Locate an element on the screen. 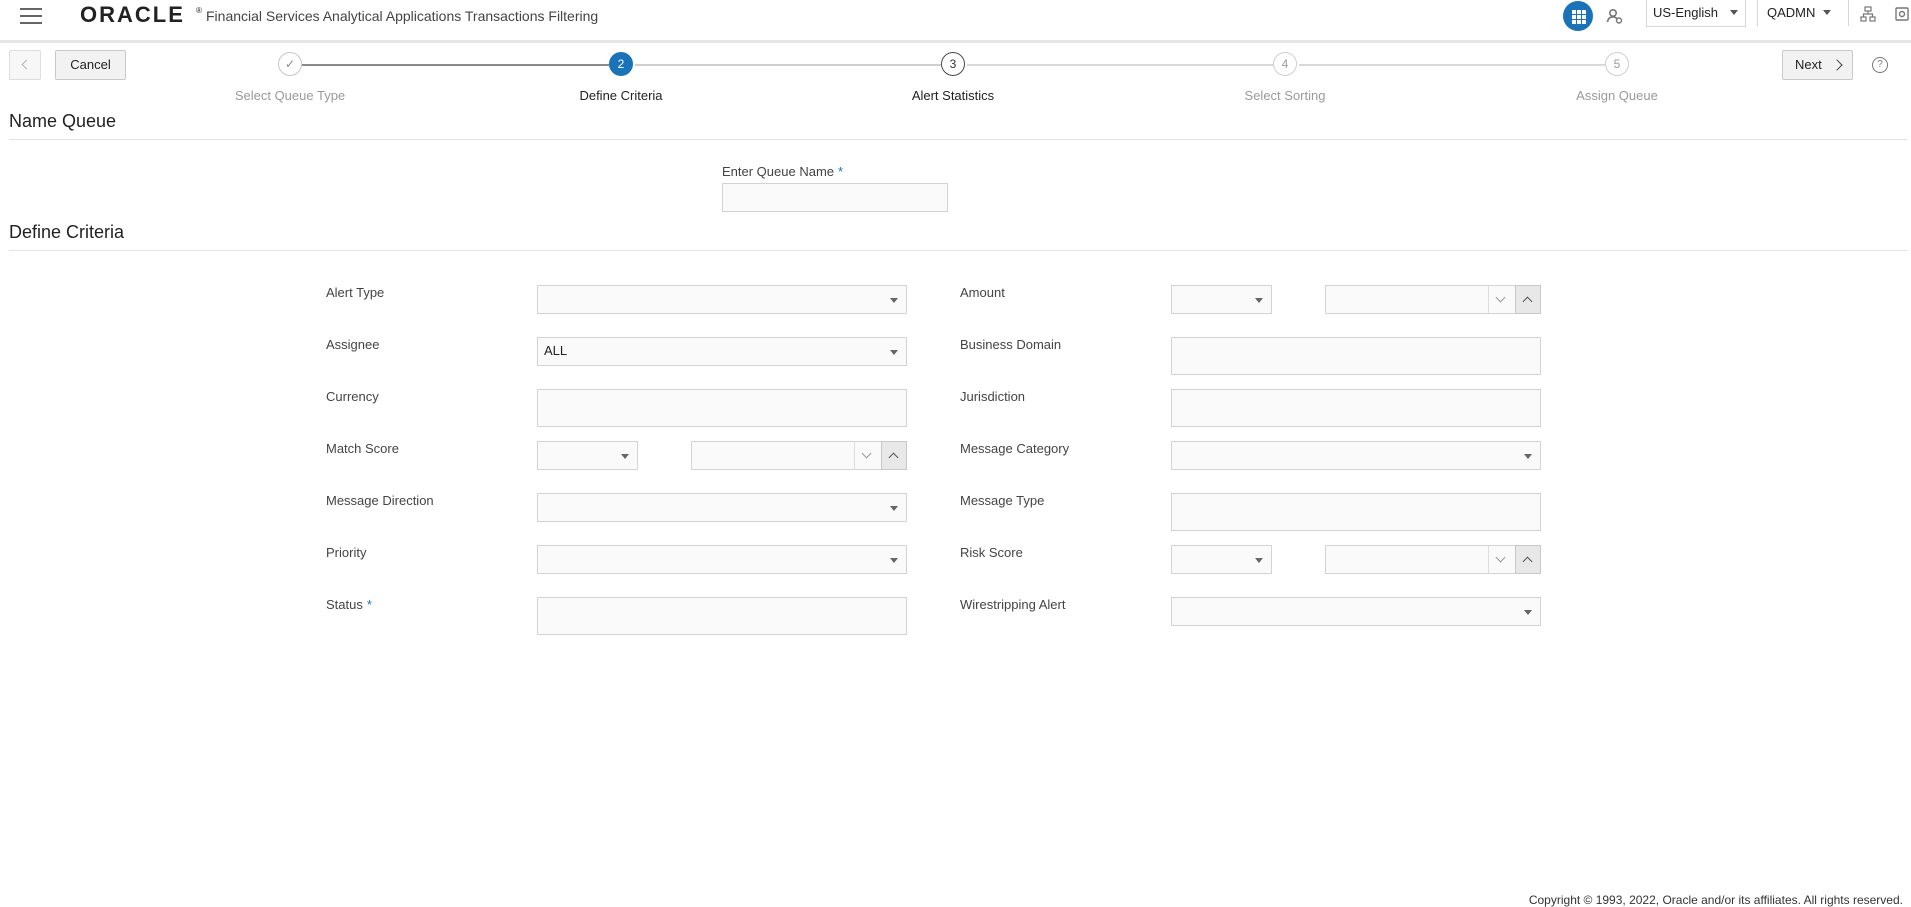  amount-label: Amount is located at coordinates (982, 292).